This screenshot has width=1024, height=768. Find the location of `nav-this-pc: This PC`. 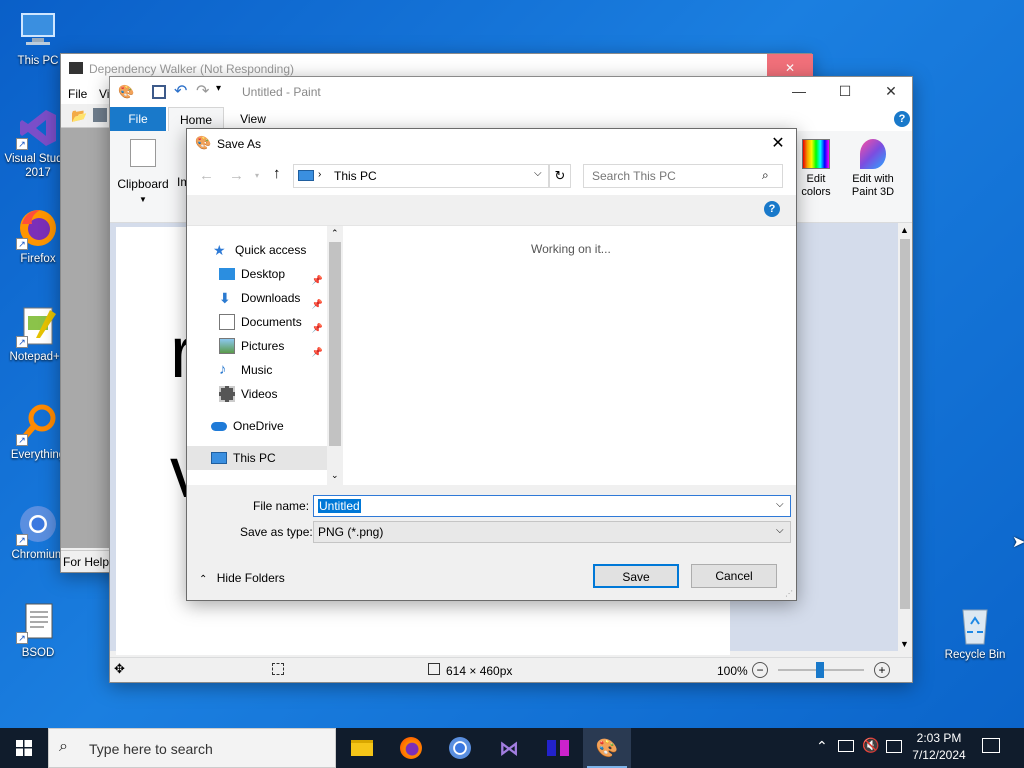

nav-this-pc: This PC is located at coordinates (257, 458).